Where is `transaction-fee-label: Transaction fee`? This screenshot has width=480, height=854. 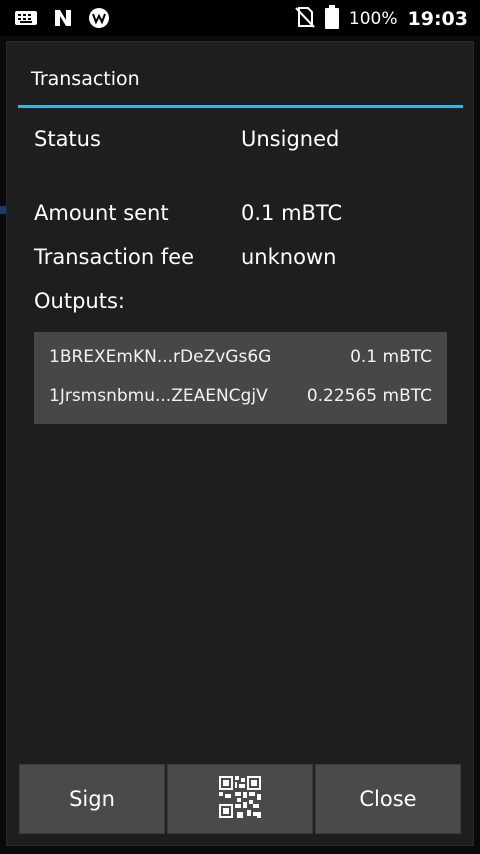 transaction-fee-label: Transaction fee is located at coordinates (114, 257).